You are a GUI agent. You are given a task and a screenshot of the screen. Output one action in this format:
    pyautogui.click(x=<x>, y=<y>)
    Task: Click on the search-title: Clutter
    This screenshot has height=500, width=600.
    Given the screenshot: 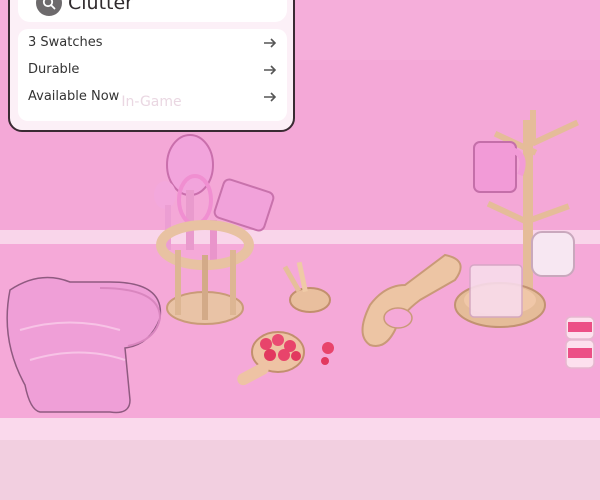 What is the action you would take?
    pyautogui.click(x=100, y=7)
    